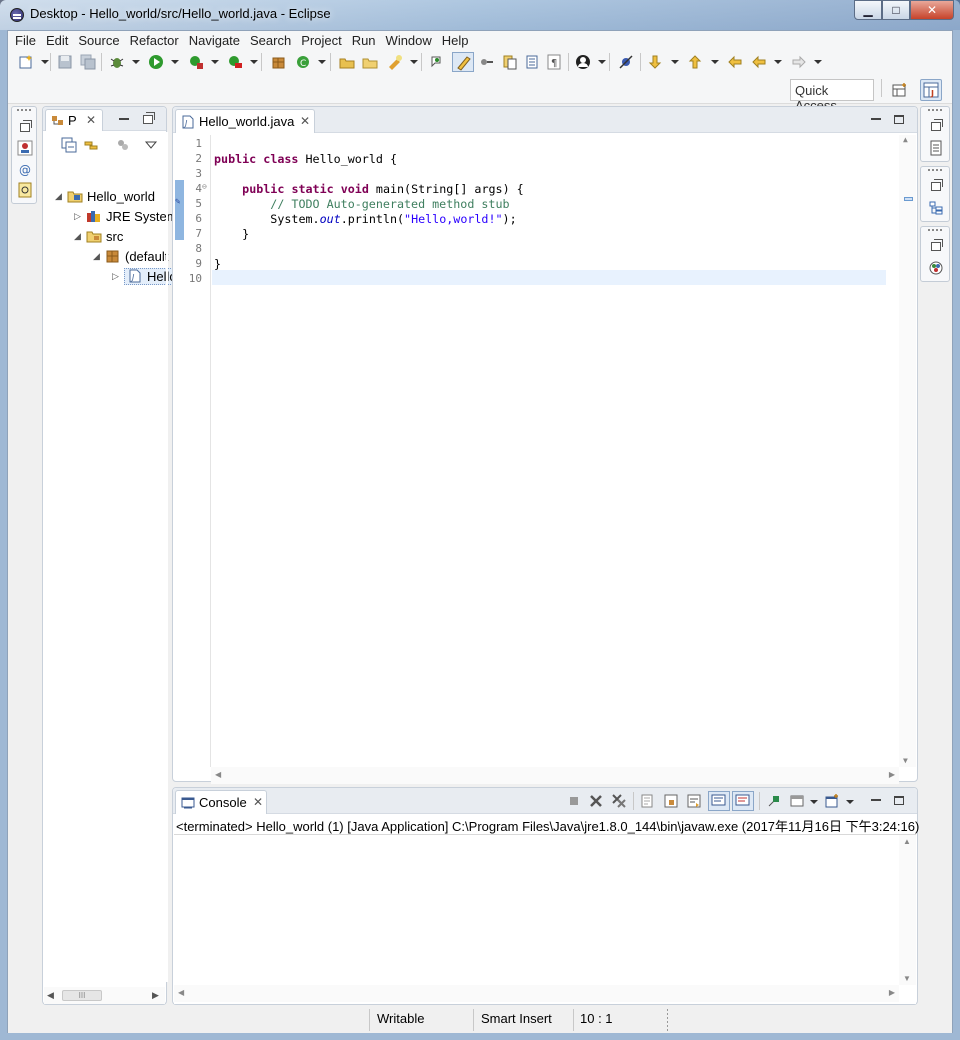  Describe the element at coordinates (78, 216) in the screenshot. I see `collapsed-icon: ▷` at that location.